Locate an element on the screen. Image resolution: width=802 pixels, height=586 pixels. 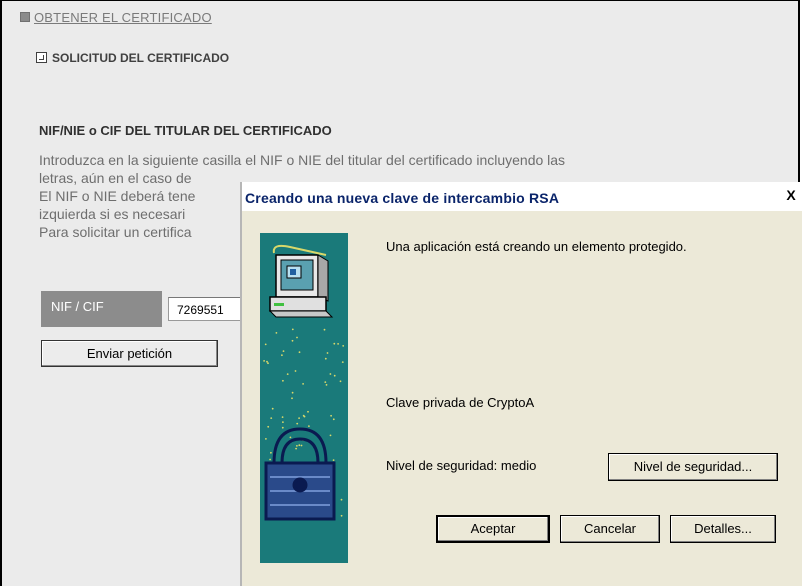
security-illustration is located at coordinates (304, 398).